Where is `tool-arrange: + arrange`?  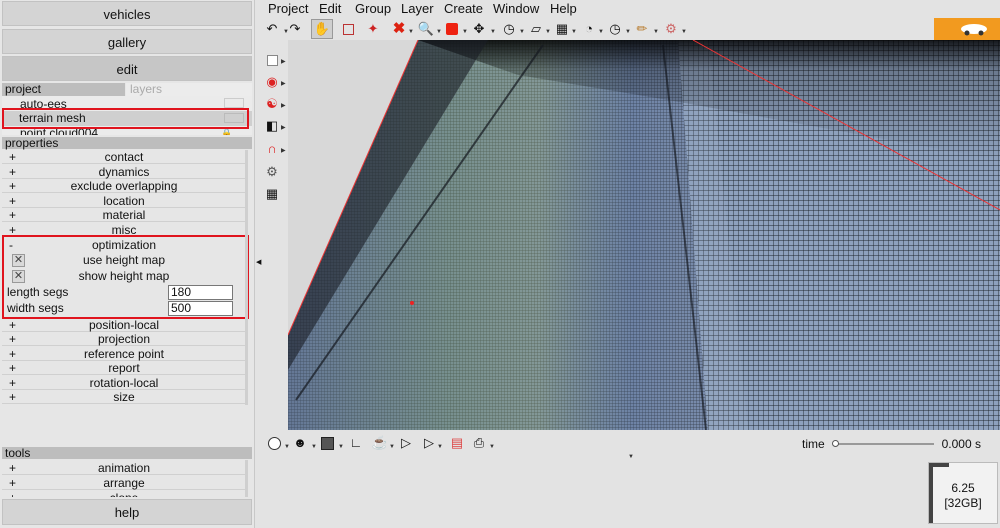 tool-arrange: + arrange is located at coordinates (124, 483).